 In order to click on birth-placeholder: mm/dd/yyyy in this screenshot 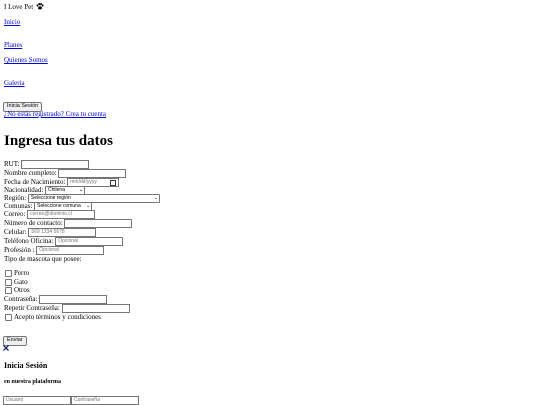, I will do `click(83, 182)`.